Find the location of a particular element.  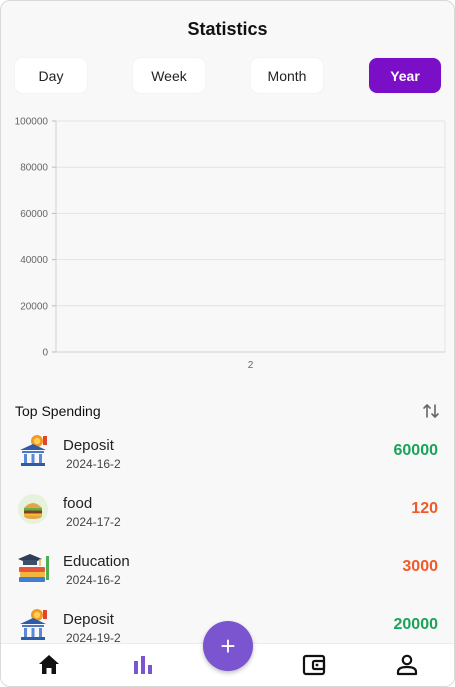

tab-month: Month is located at coordinates (287, 75).